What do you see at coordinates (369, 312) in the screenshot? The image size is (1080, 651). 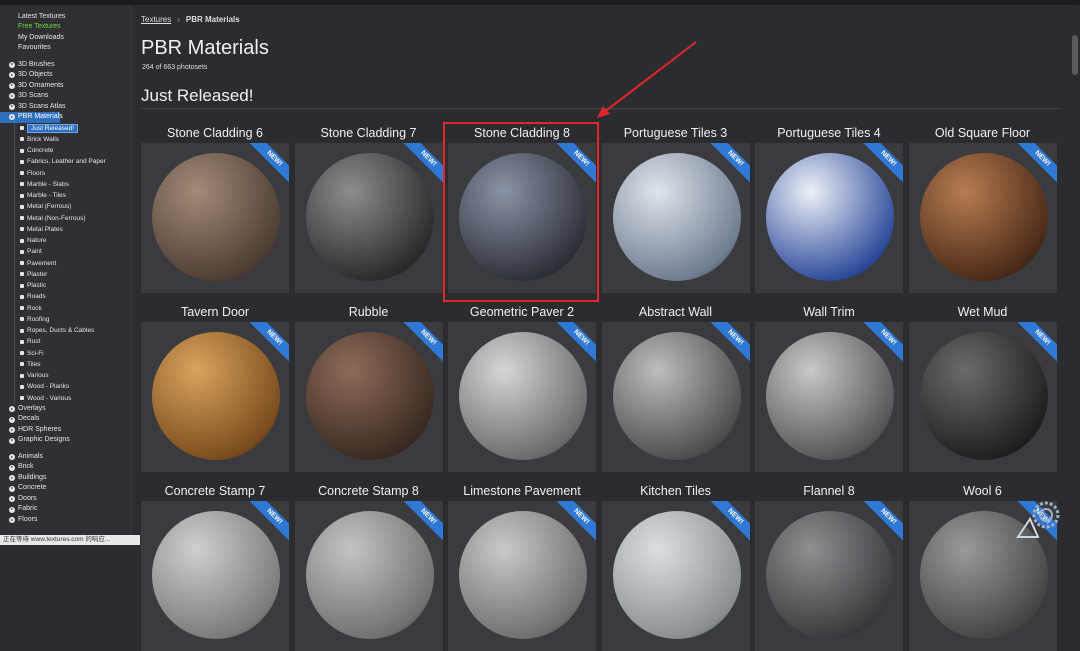 I see `material-name: Rubble` at bounding box center [369, 312].